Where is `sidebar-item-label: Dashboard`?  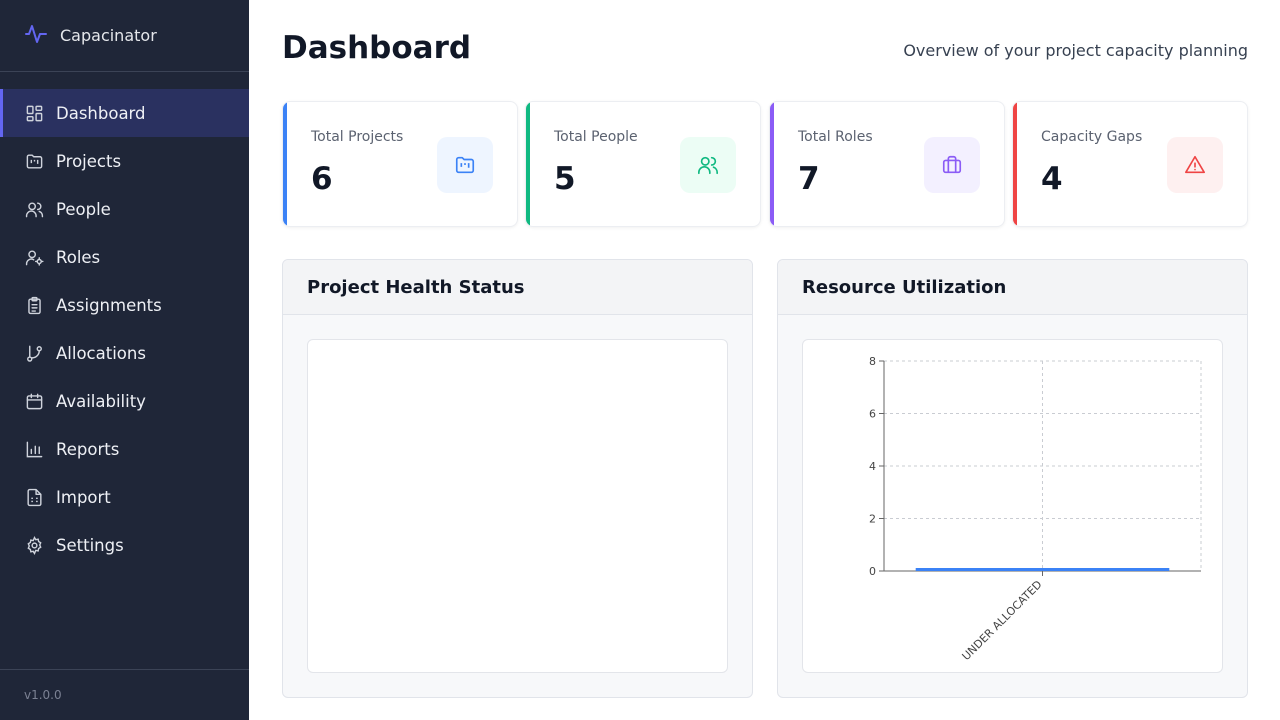 sidebar-item-label: Dashboard is located at coordinates (101, 113).